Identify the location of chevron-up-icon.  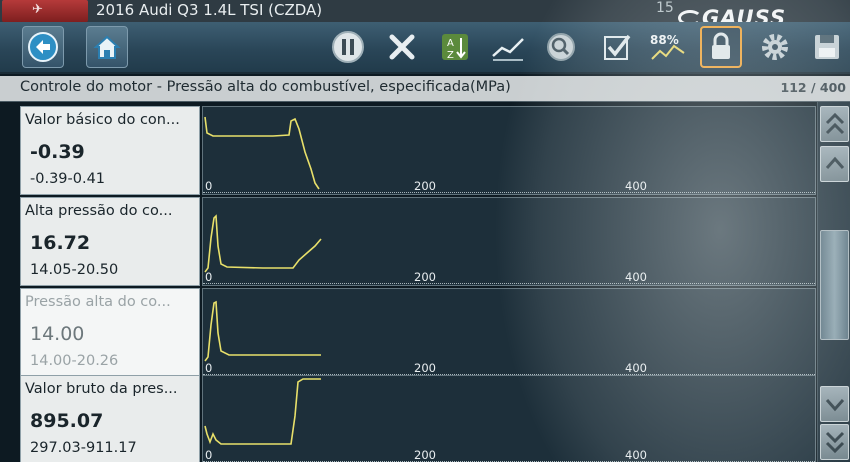
(834, 162).